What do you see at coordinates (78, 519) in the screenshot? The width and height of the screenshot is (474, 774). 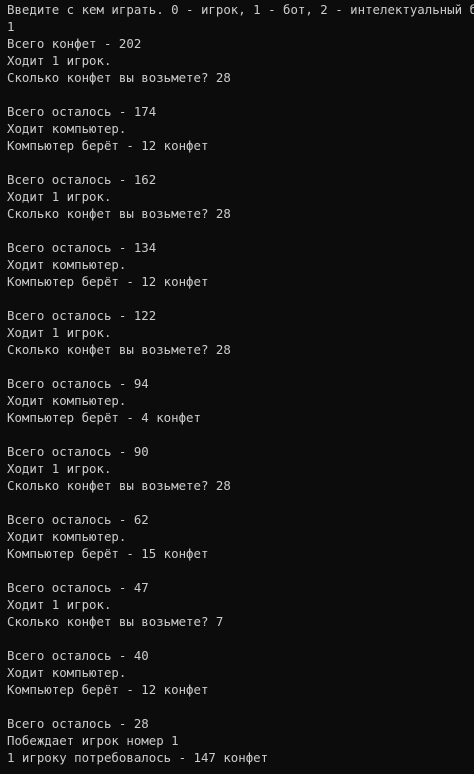 I see `console-line: Всего осталось - 62` at bounding box center [78, 519].